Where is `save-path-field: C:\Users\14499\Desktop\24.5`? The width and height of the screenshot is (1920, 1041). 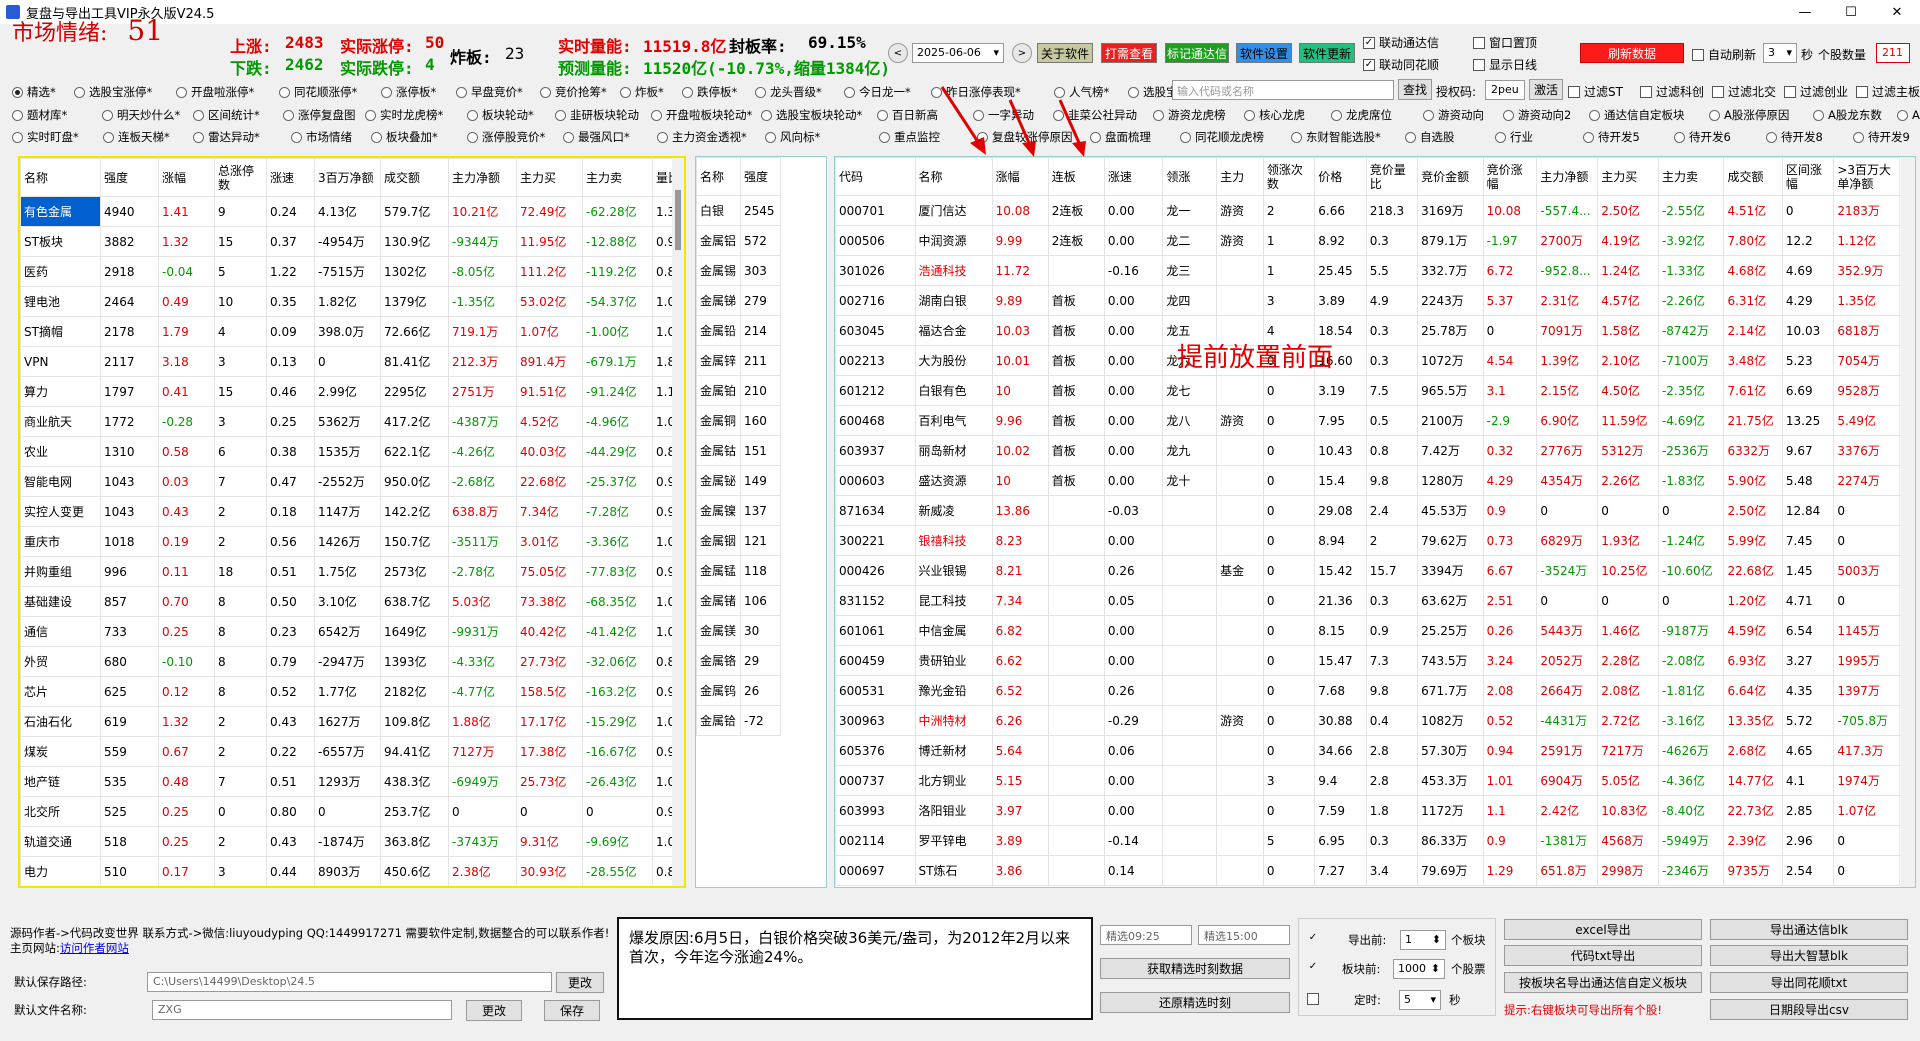
save-path-field: C:\Users\14499\Desktop\24.5 is located at coordinates (349, 982).